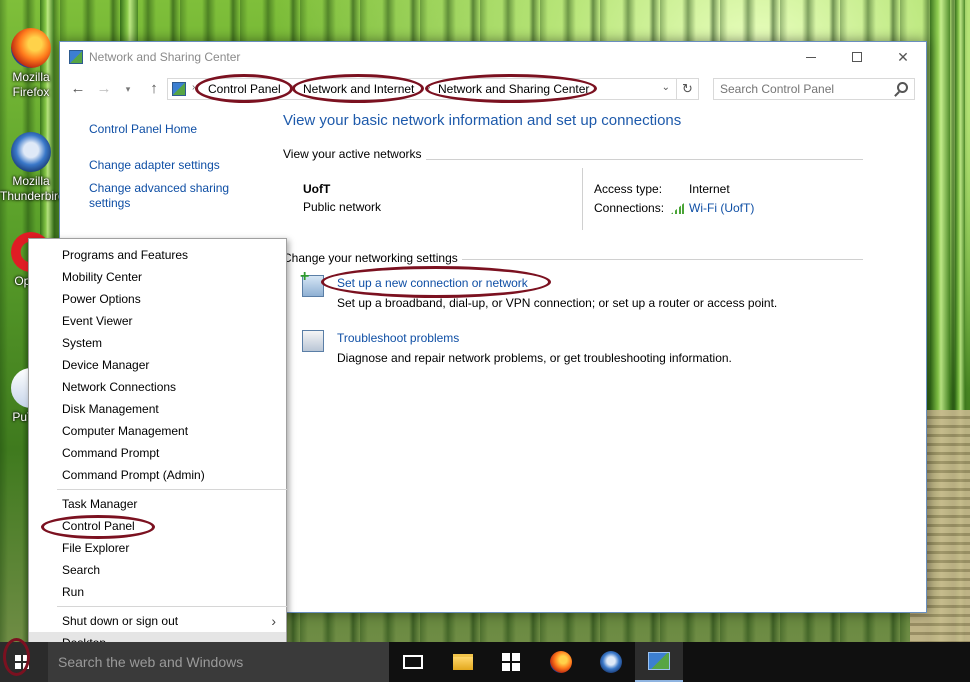  I want to click on taskbar-control-panel, so click(659, 662).